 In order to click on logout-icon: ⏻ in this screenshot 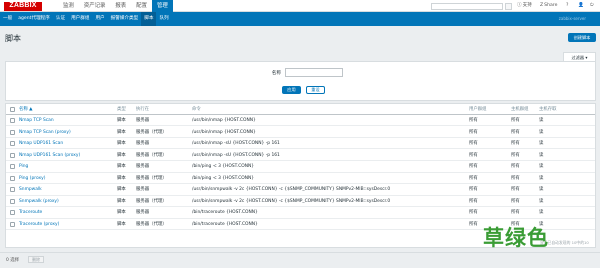, I will do `click(592, 6)`.